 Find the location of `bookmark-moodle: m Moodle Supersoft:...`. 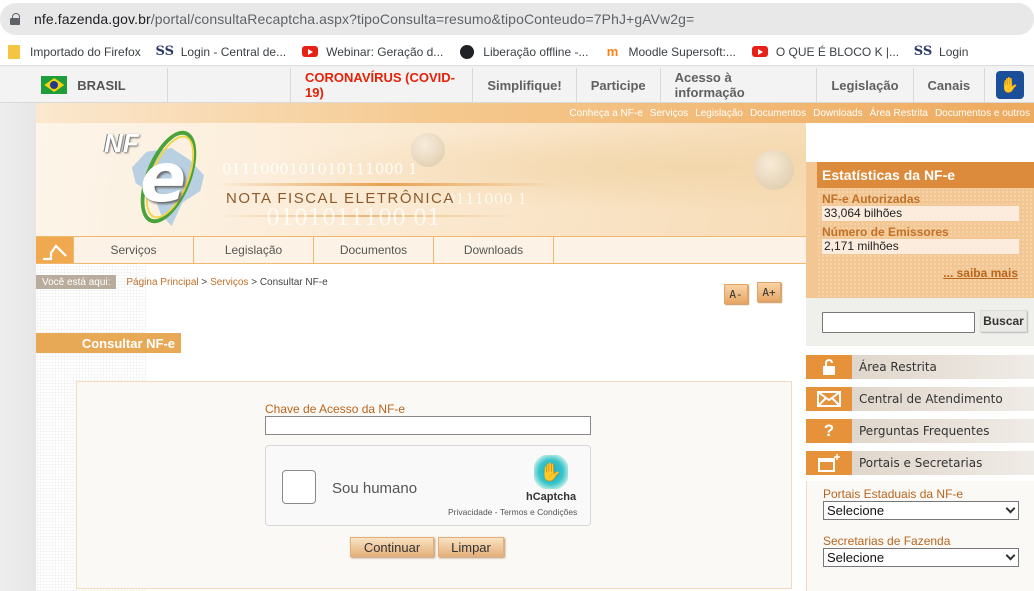

bookmark-moodle: m Moodle Supersoft:... is located at coordinates (670, 52).